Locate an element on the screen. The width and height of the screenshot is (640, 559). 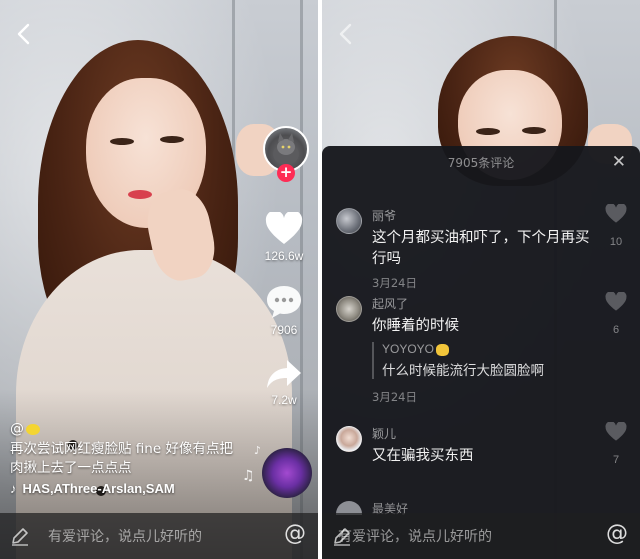
like-action: 126.6w is located at coordinates (284, 237).